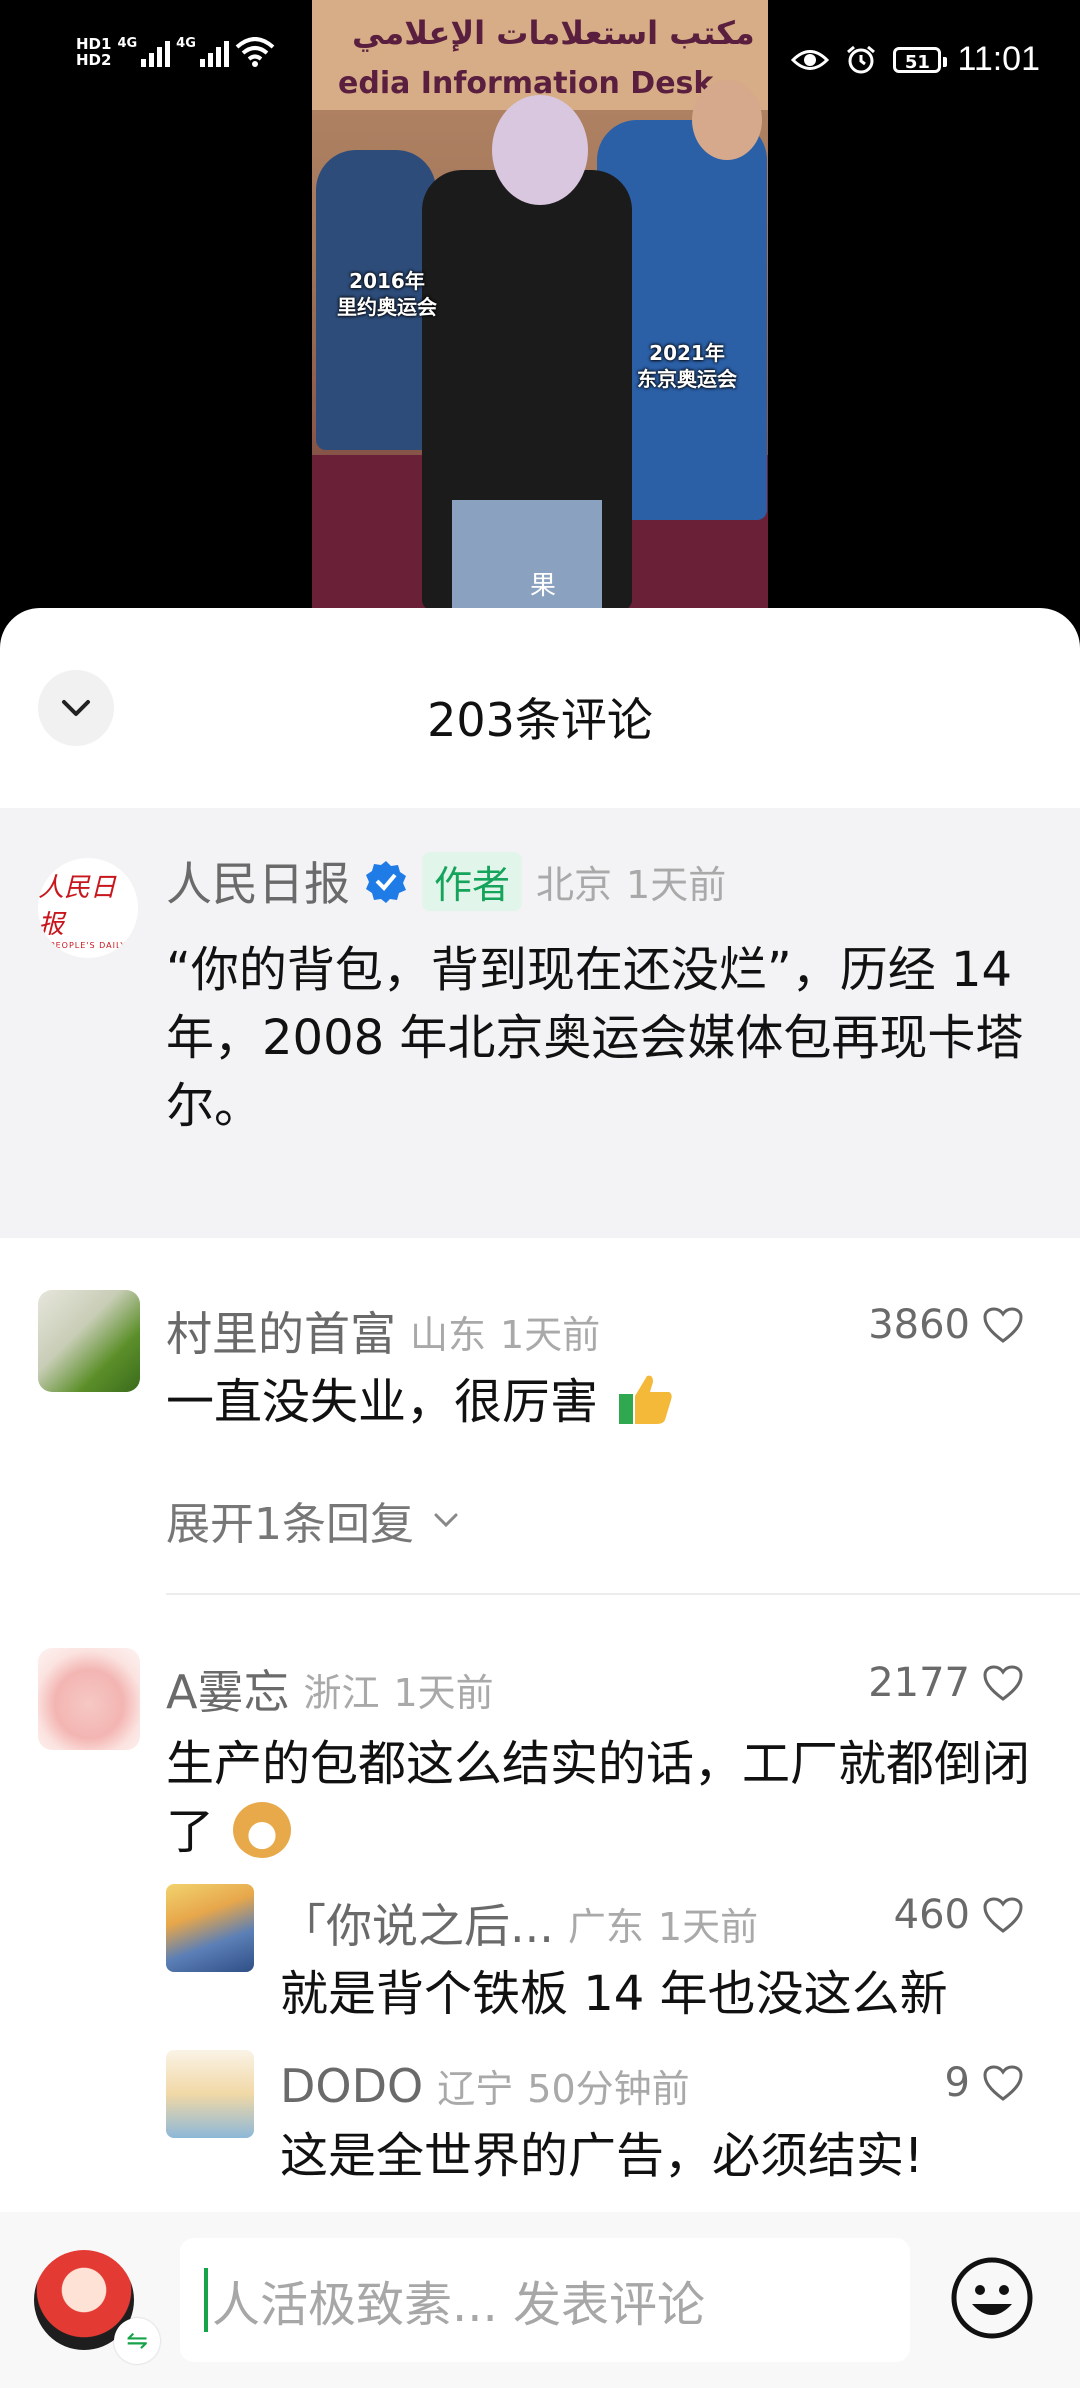 Image resolution: width=1080 pixels, height=2388 pixels. I want to click on comment1-name-row: 村里的首富 山东 1天前, so click(383, 1331).